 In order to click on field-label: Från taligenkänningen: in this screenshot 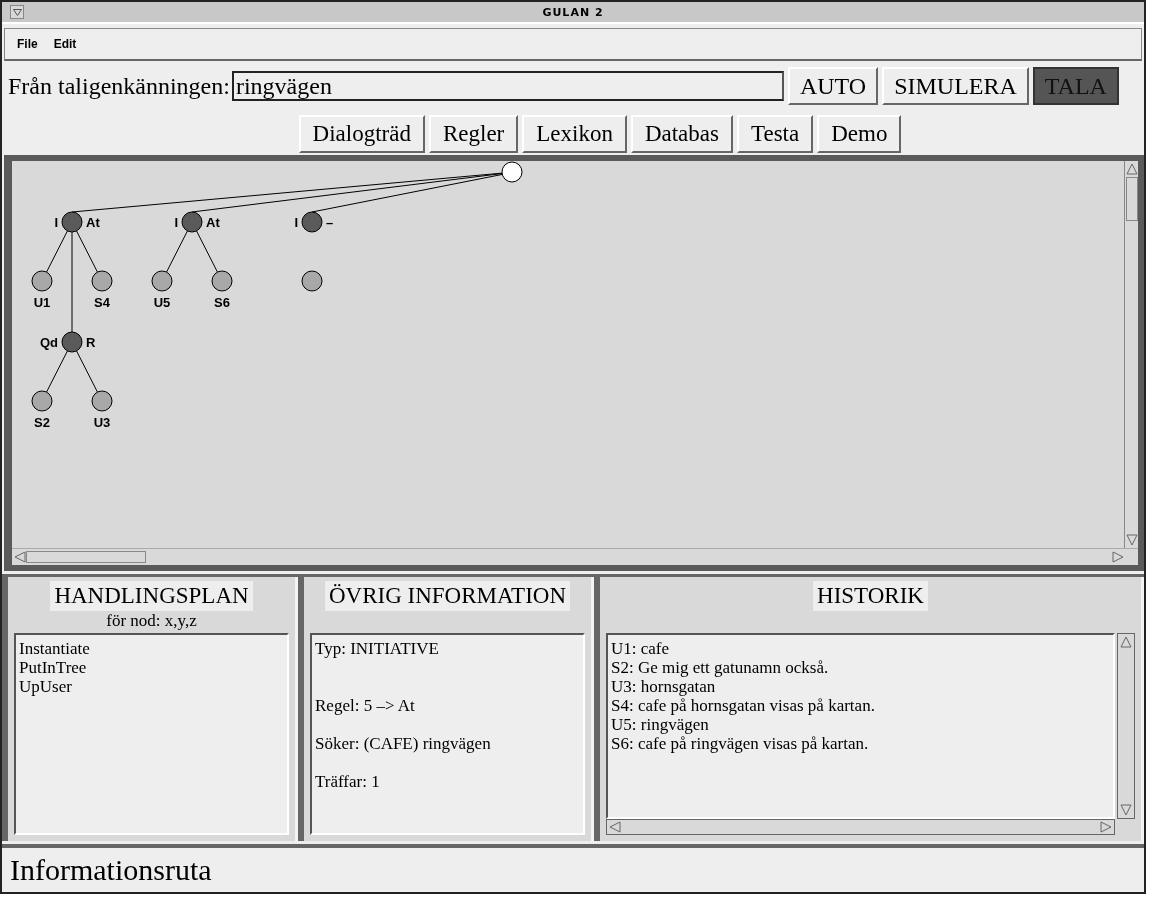, I will do `click(119, 86)`.